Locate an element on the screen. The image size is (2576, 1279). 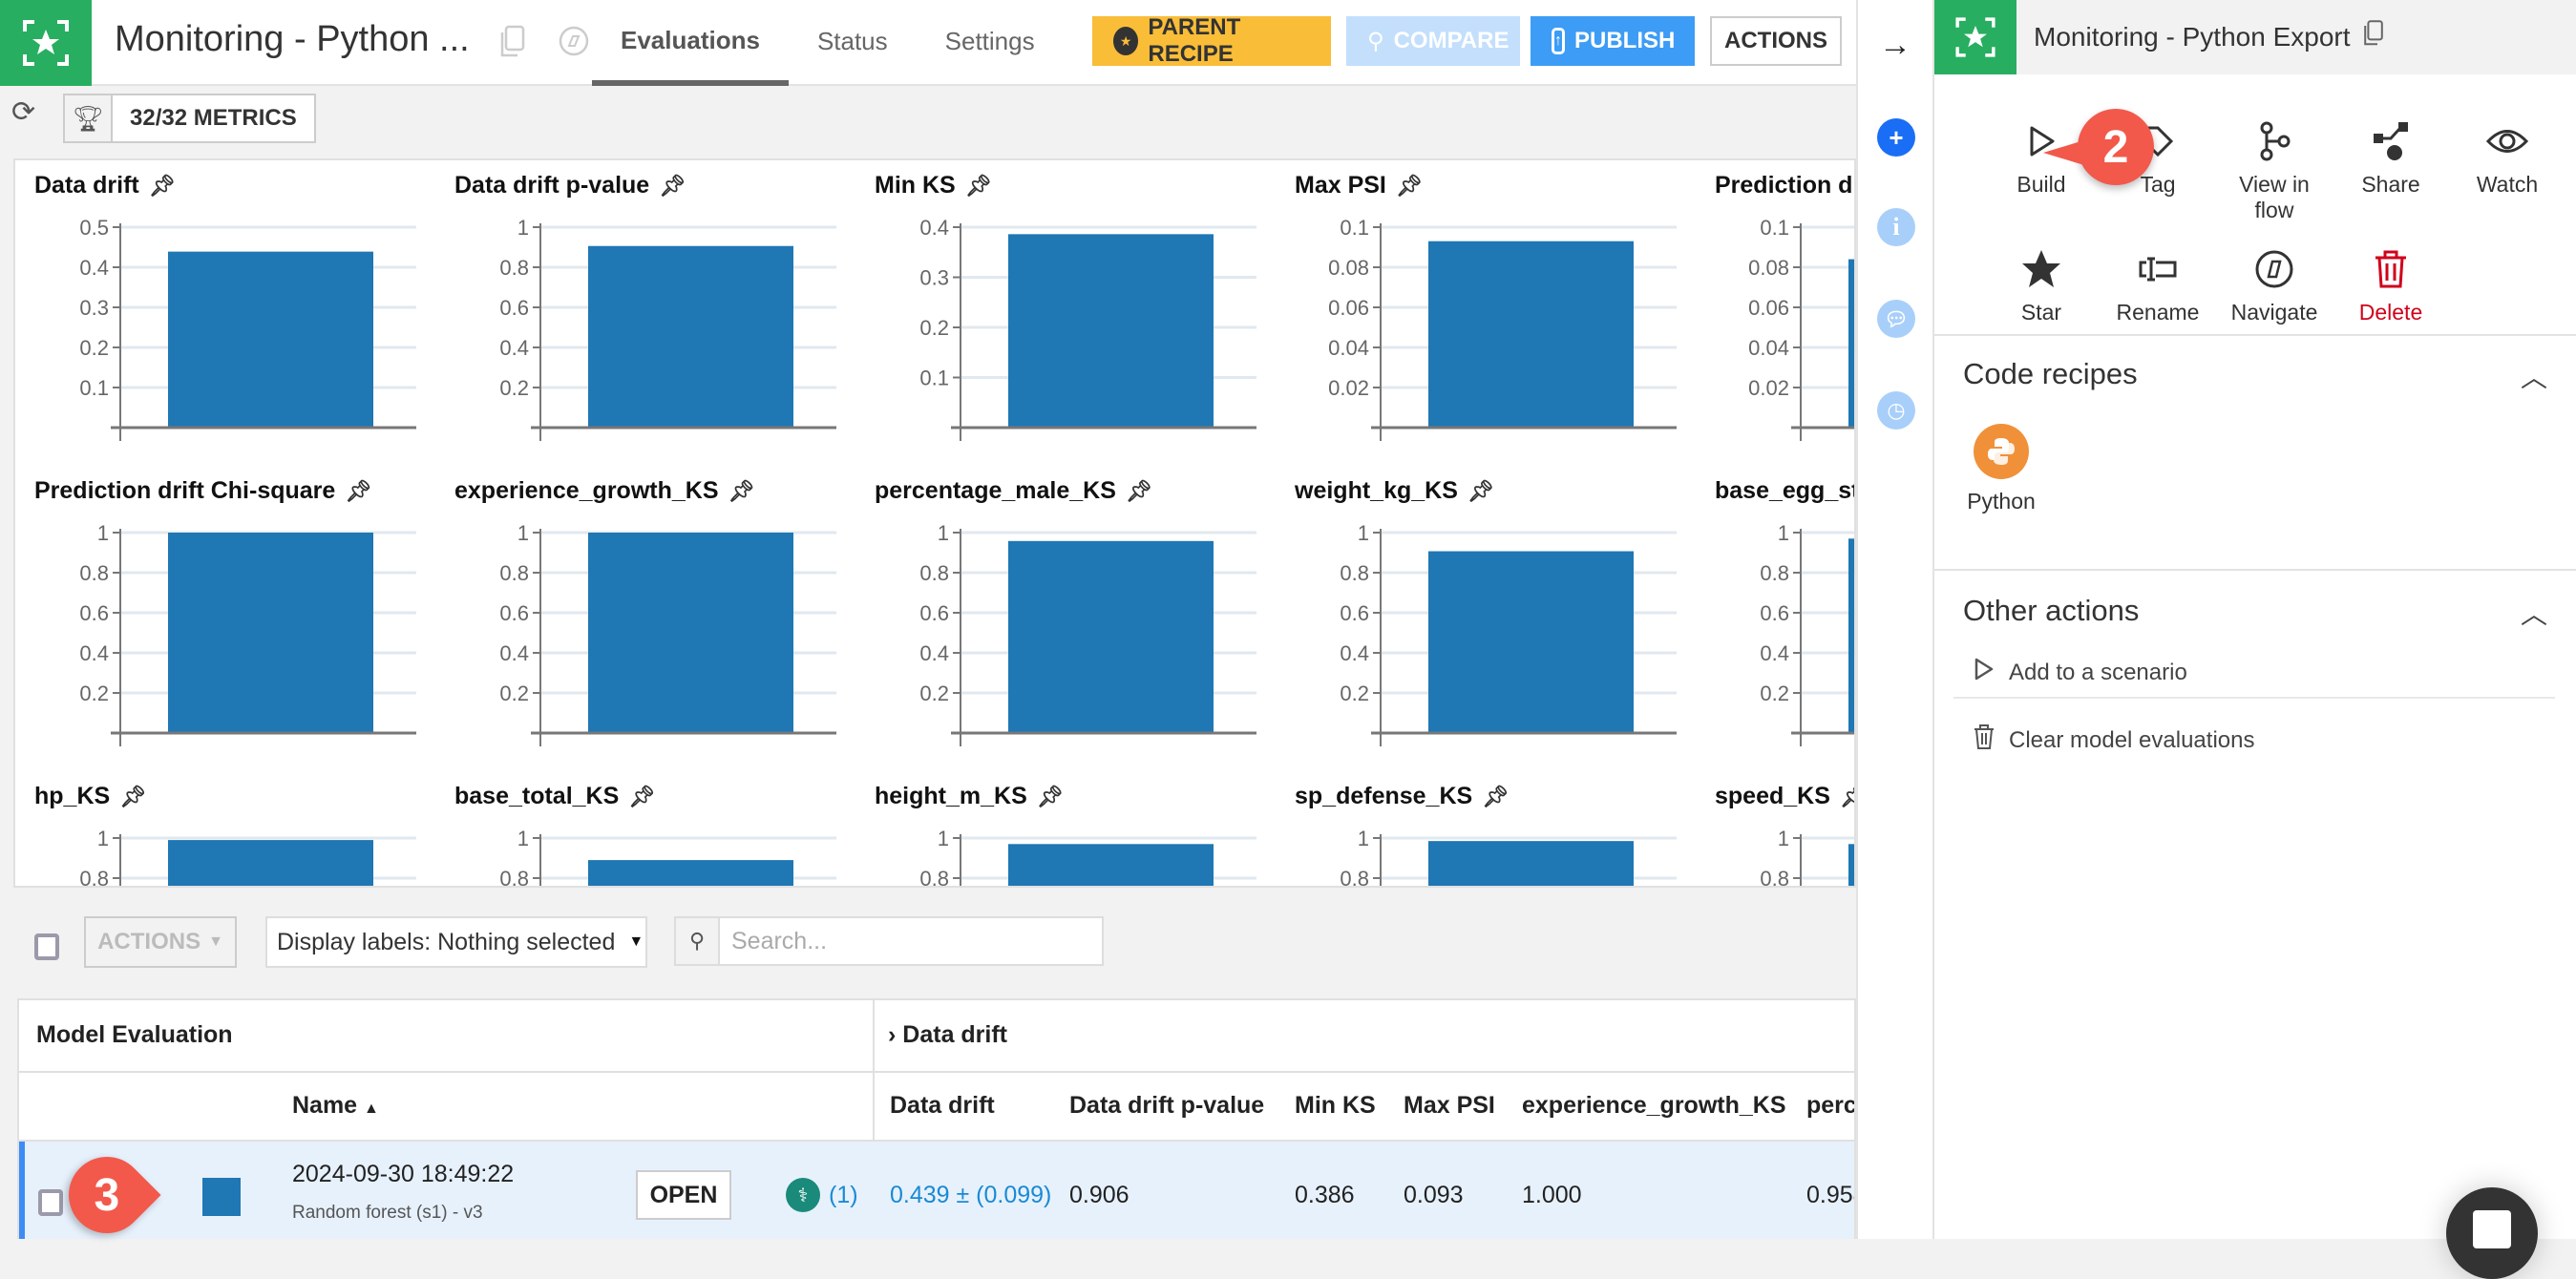
column-header-name: Name ▲ is located at coordinates (335, 1106).